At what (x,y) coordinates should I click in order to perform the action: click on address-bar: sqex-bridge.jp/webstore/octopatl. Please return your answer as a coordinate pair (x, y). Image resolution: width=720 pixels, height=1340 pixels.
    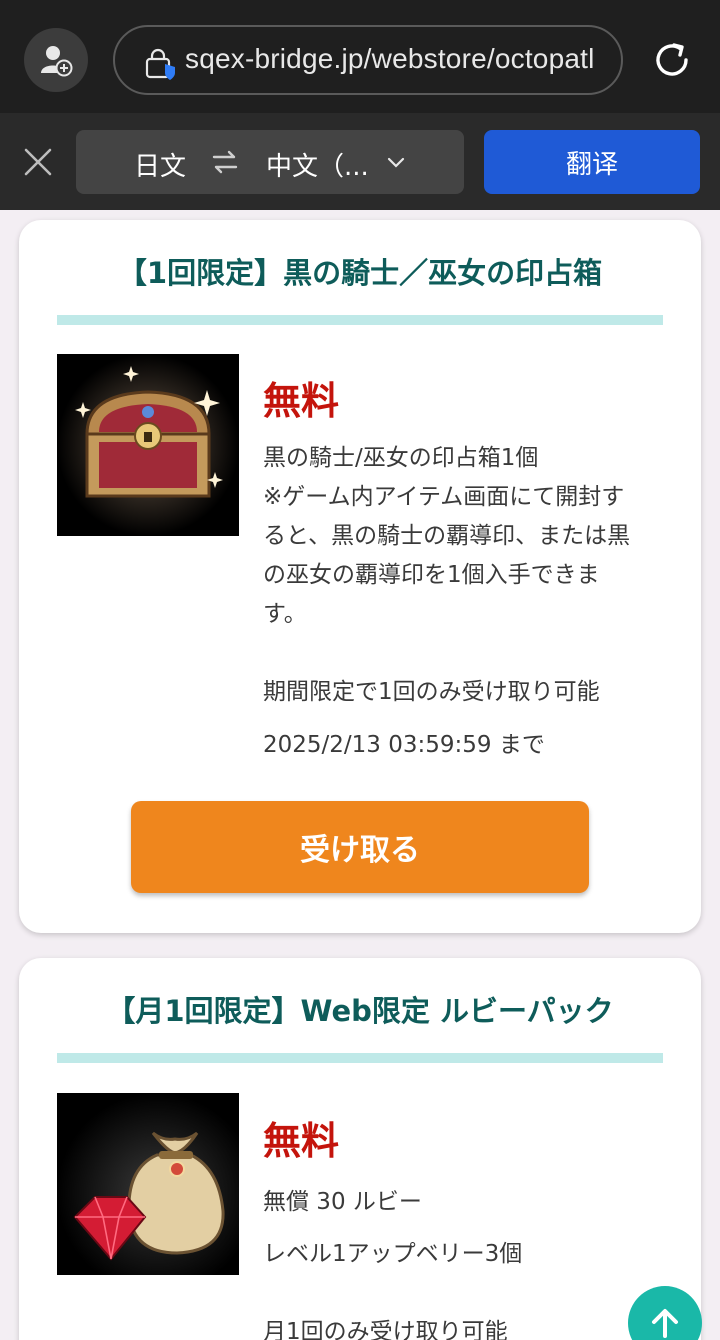
    Looking at the image, I should click on (368, 60).